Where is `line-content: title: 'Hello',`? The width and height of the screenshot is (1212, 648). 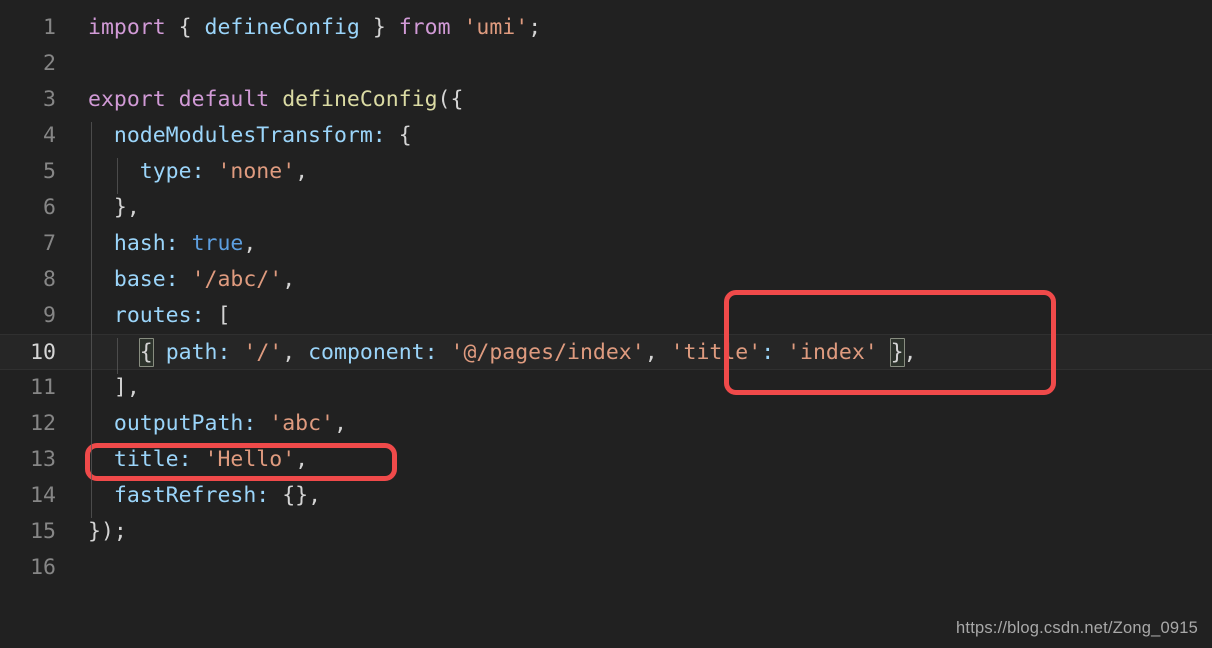 line-content: title: 'Hello', is located at coordinates (198, 460).